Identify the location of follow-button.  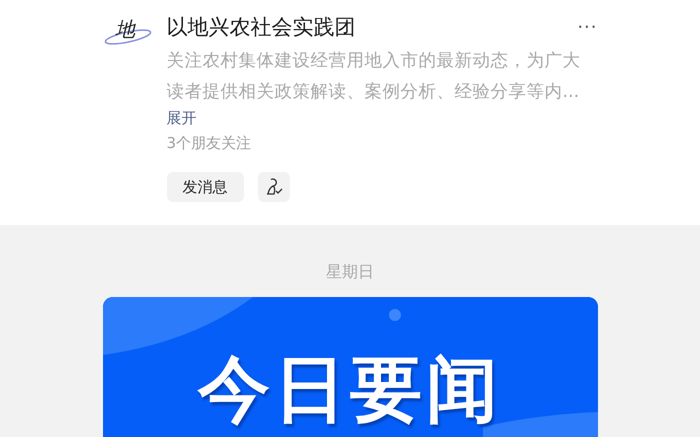
(274, 187).